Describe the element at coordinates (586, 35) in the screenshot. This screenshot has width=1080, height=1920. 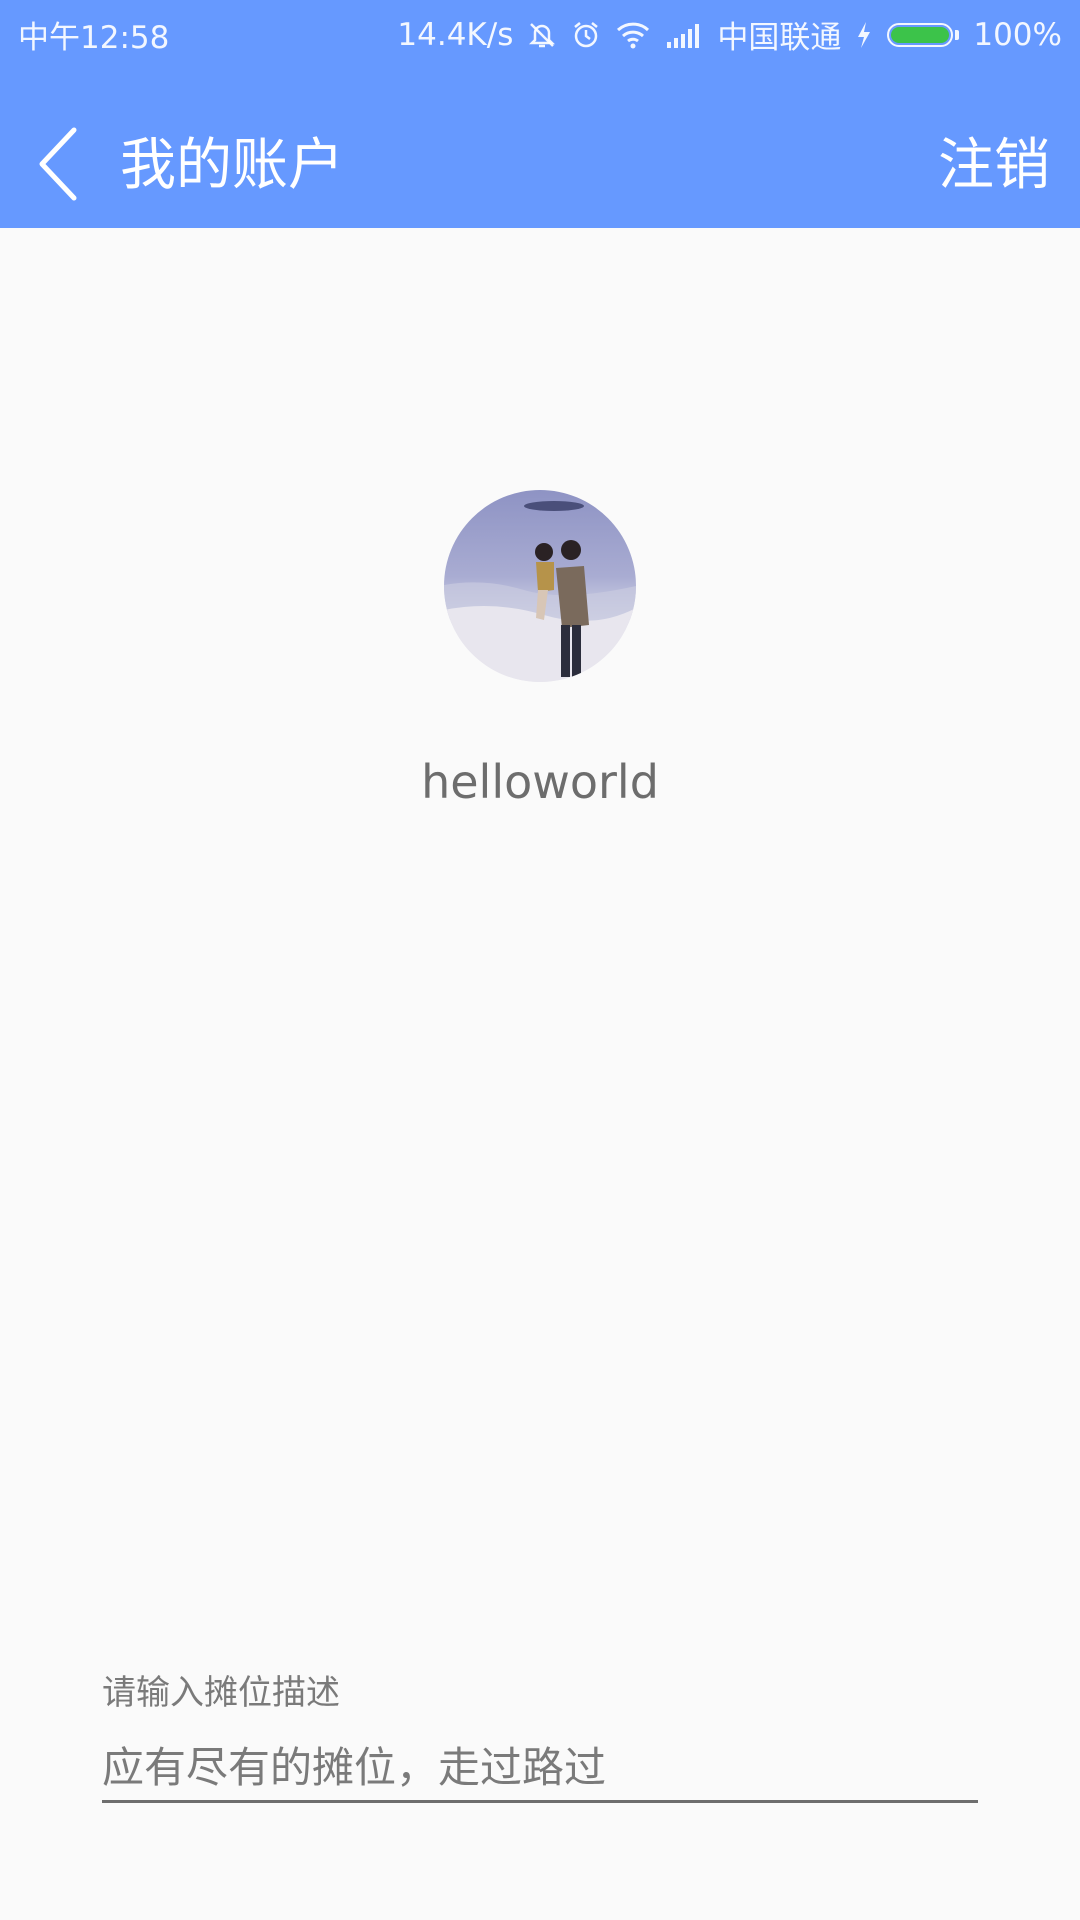
I see `alarm-icon` at that location.